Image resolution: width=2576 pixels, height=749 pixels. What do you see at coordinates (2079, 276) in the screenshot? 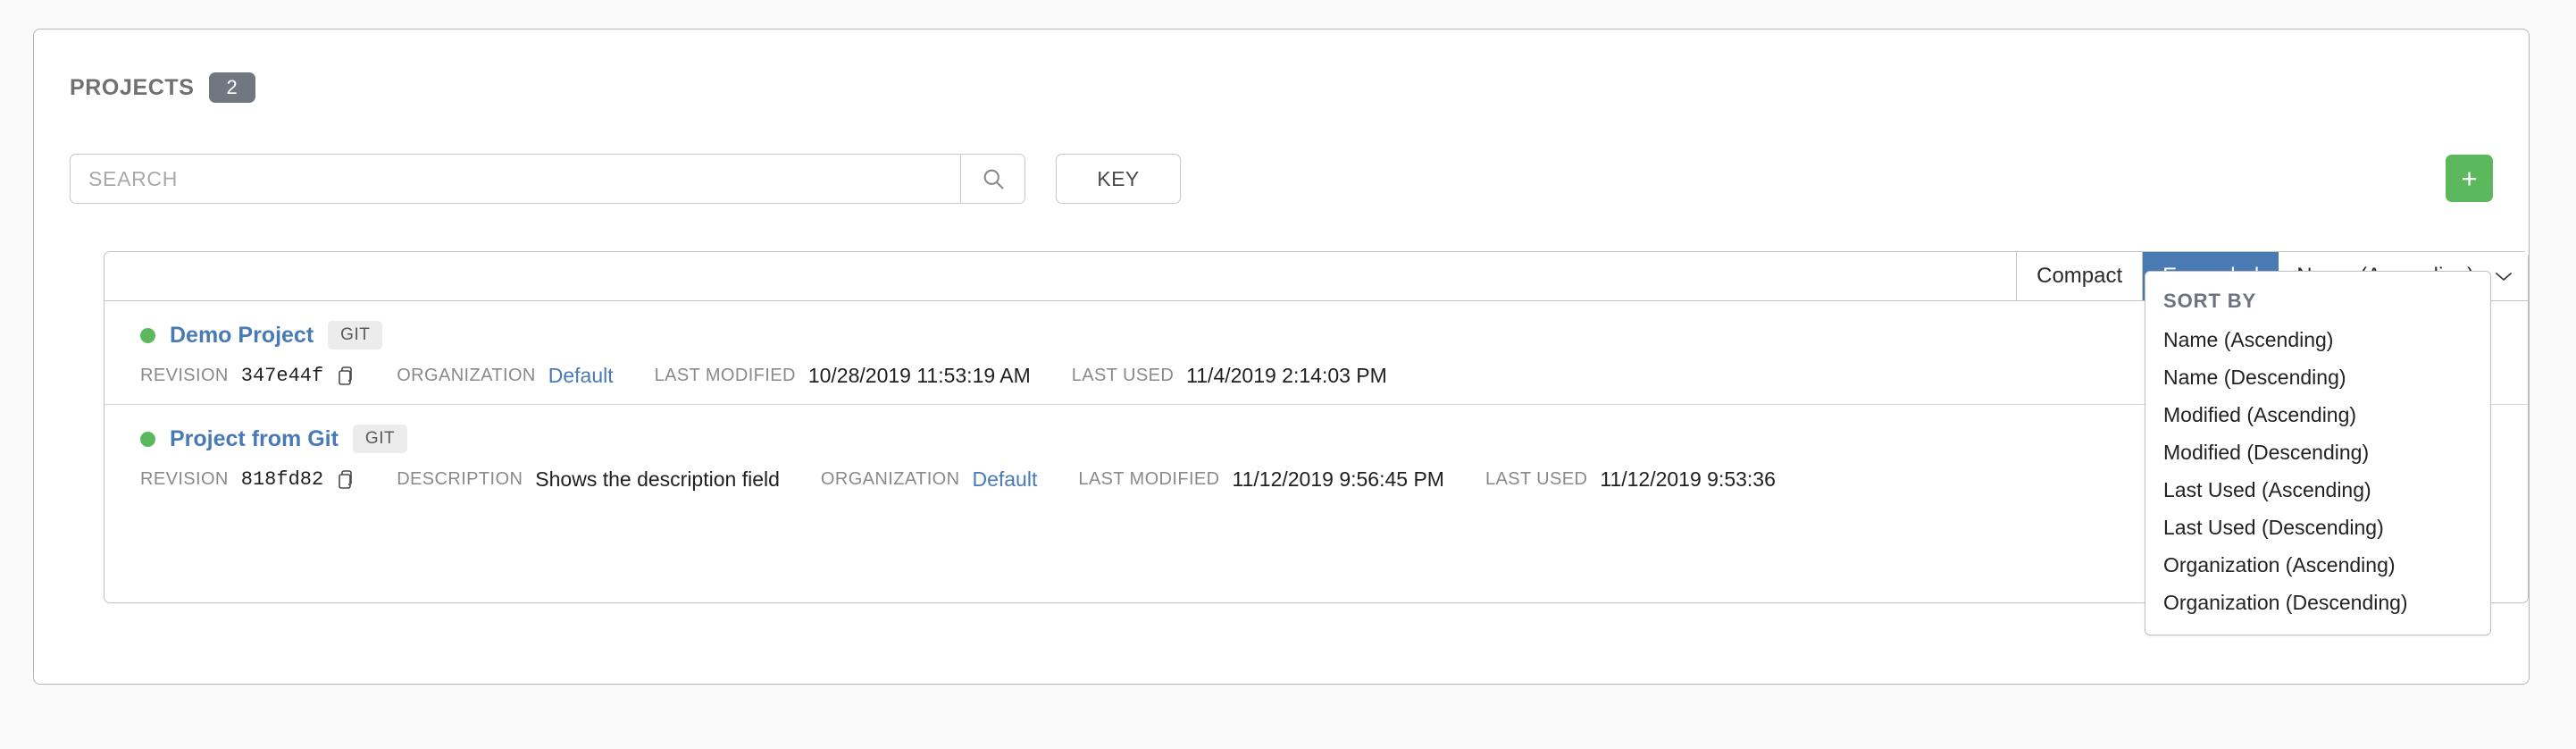
I see `view-mode-compact: Compact` at bounding box center [2079, 276].